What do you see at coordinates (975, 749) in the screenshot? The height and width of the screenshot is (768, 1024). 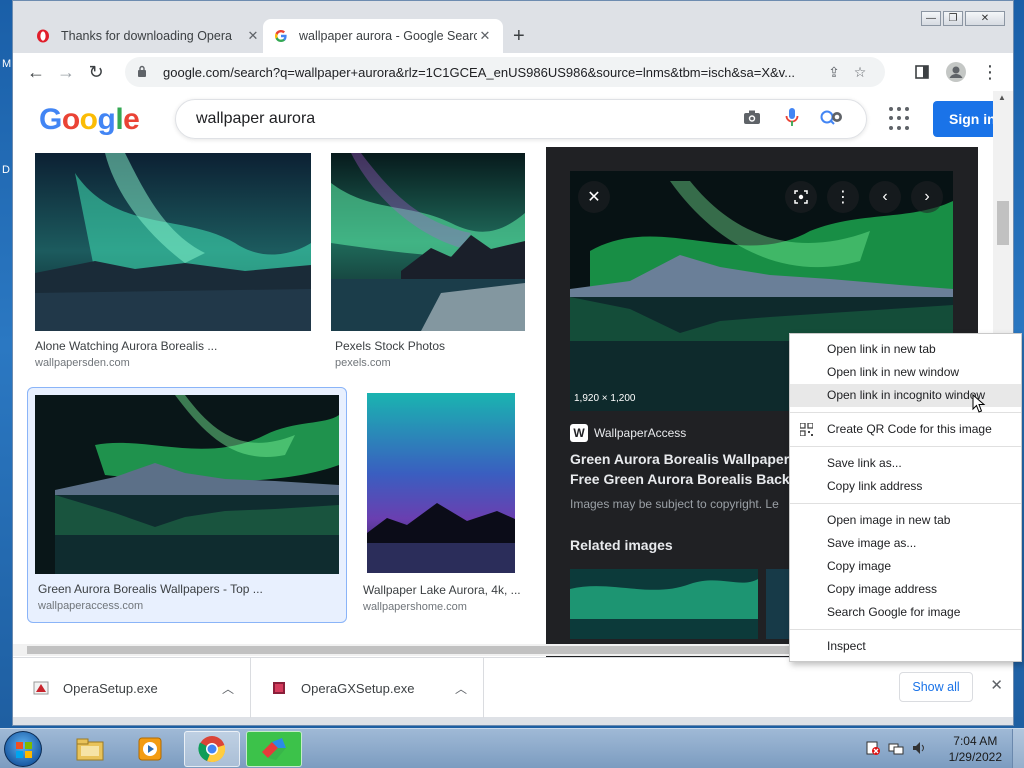 I see `system-clock: 7:04 AM 1/29/2022` at bounding box center [975, 749].